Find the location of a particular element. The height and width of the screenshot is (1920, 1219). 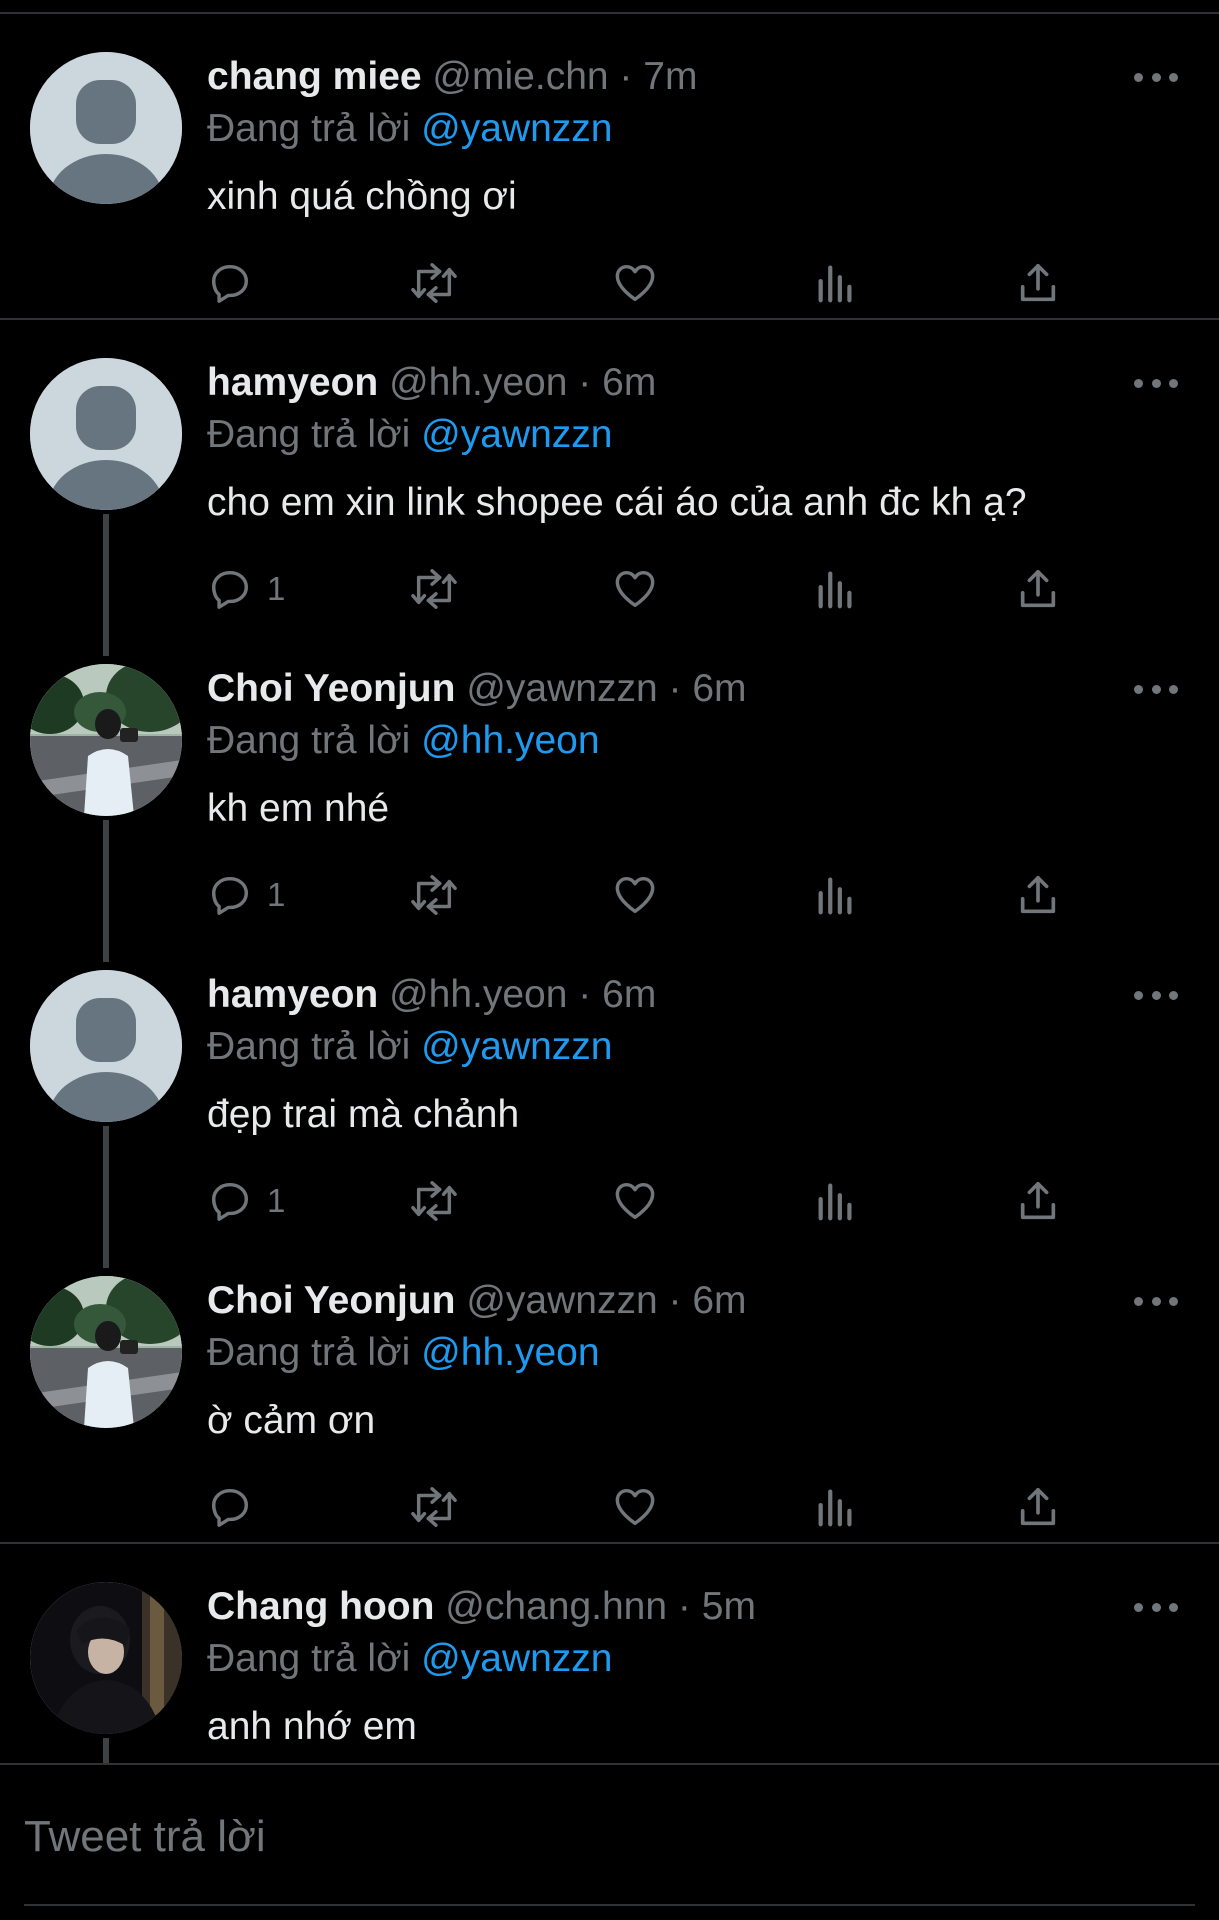

tweet-actions: 1 is located at coordinates (637, 1201).